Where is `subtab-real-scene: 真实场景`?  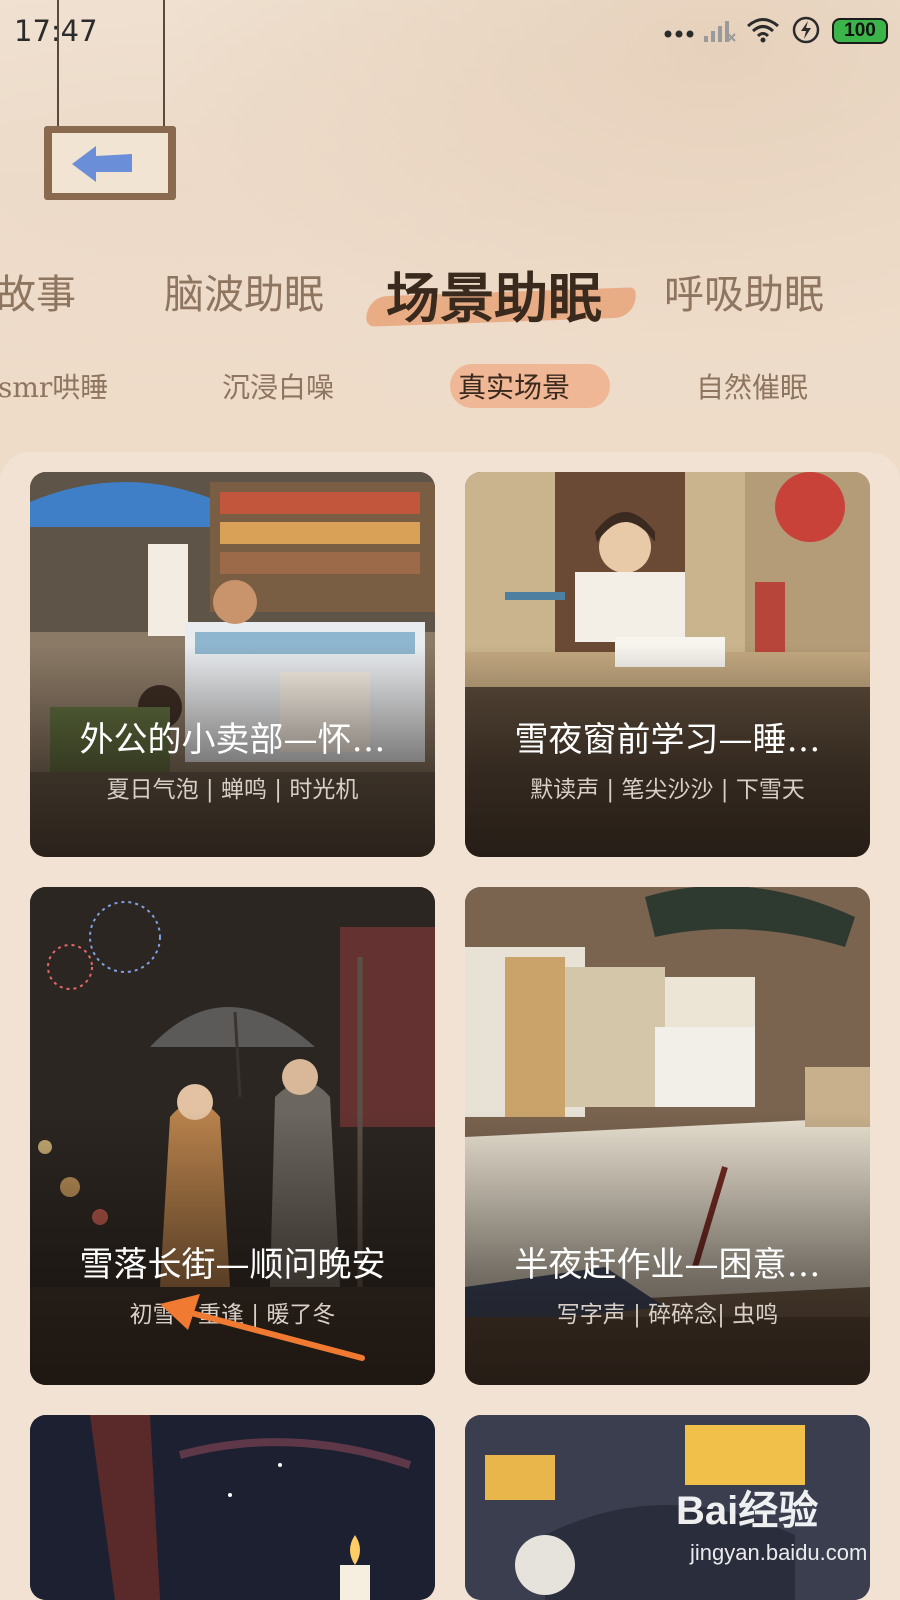
subtab-real-scene: 真实场景 is located at coordinates (514, 386).